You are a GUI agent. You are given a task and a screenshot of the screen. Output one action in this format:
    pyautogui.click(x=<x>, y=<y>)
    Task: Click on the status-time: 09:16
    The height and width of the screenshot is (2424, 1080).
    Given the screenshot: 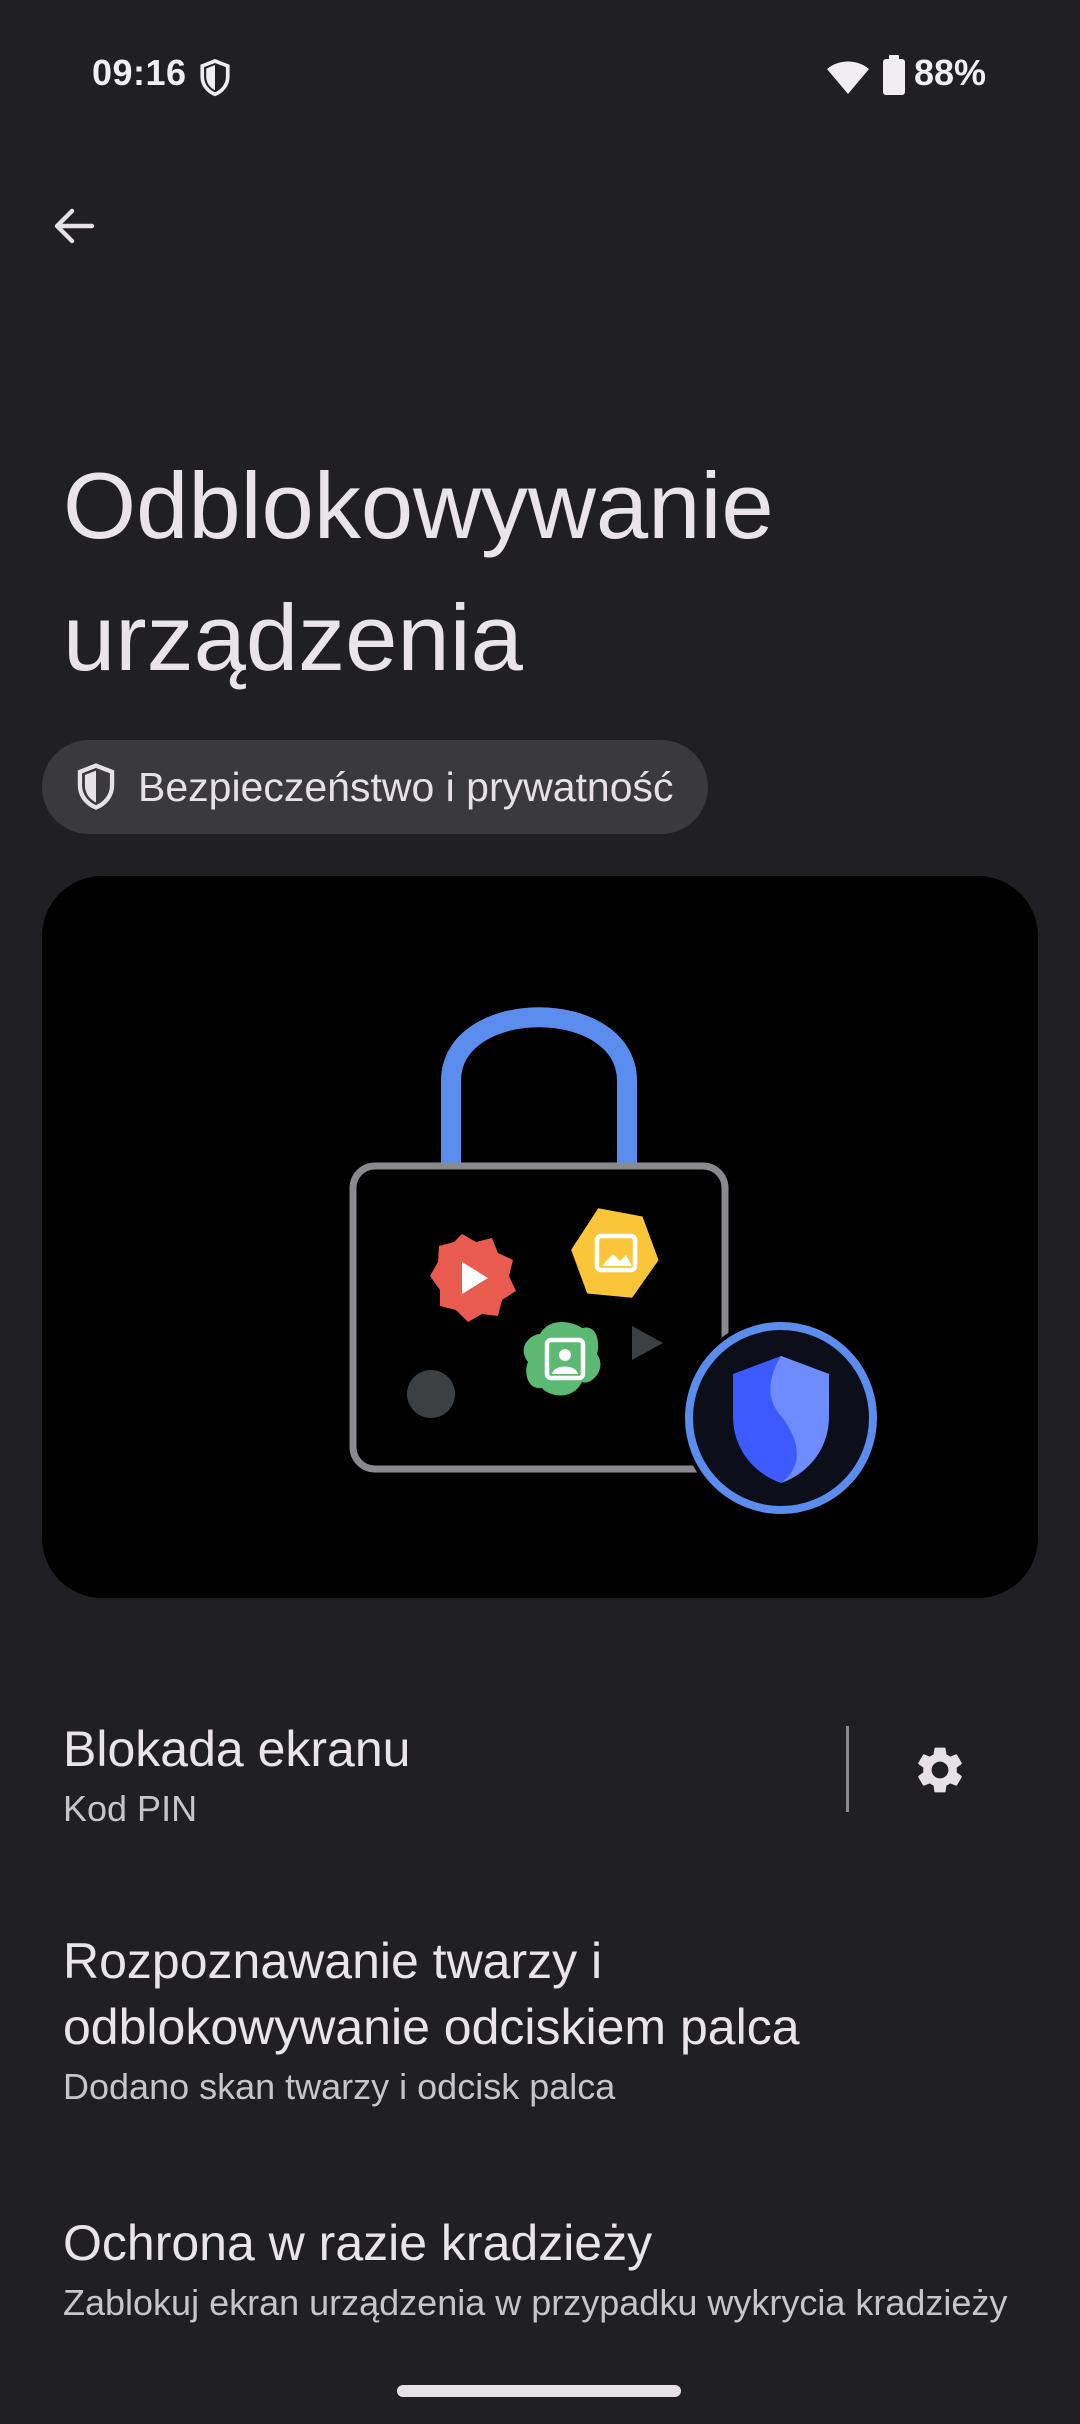 What is the action you would take?
    pyautogui.click(x=139, y=72)
    